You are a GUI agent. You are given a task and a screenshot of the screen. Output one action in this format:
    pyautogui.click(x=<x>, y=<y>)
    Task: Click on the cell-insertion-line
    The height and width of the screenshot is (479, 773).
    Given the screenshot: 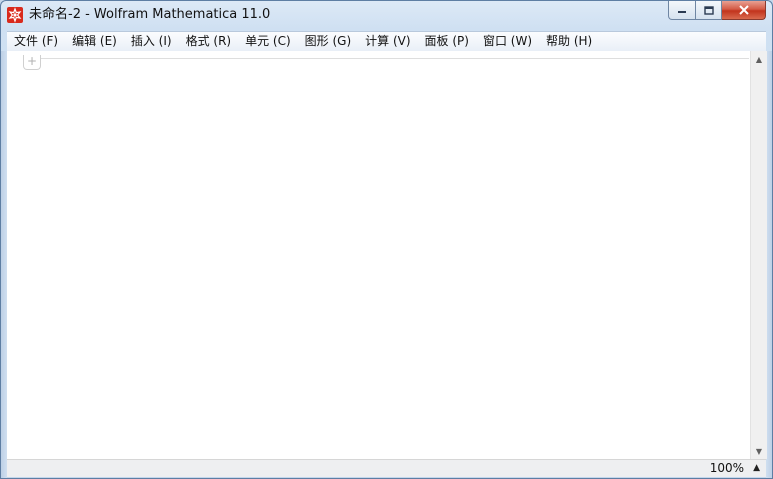 What is the action you would take?
    pyautogui.click(x=395, y=58)
    